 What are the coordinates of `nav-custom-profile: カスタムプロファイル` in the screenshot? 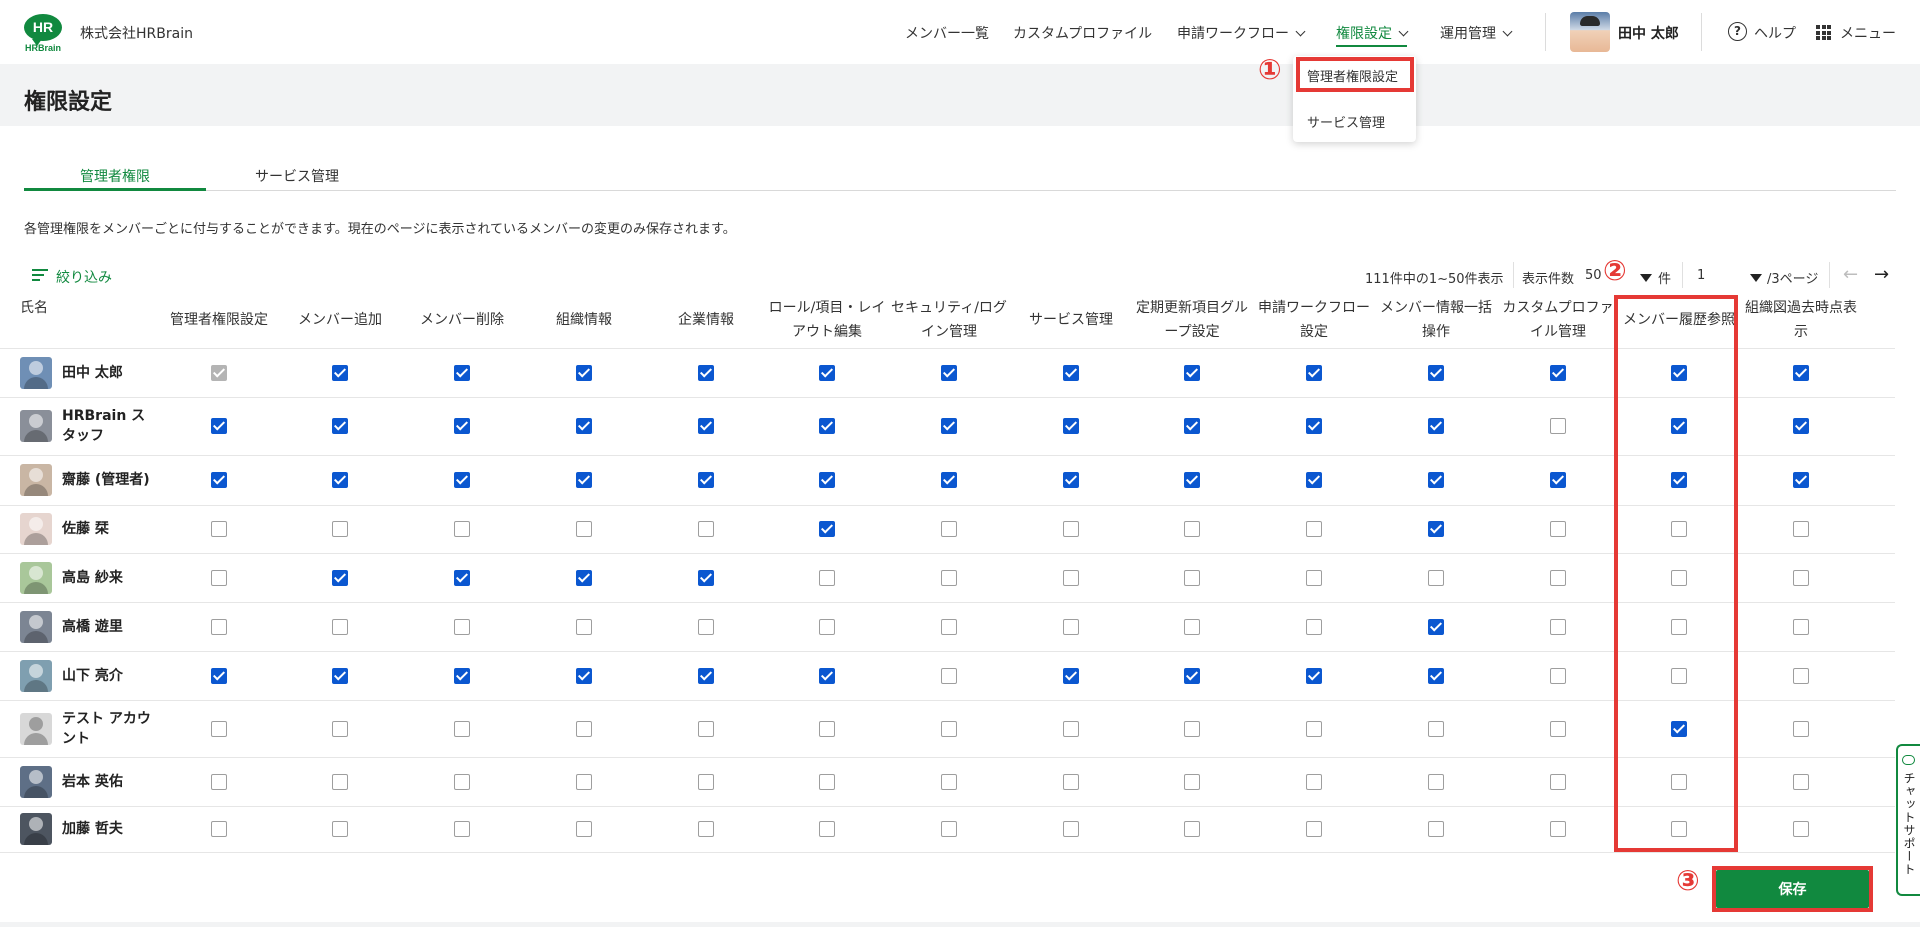 It's located at (1082, 33).